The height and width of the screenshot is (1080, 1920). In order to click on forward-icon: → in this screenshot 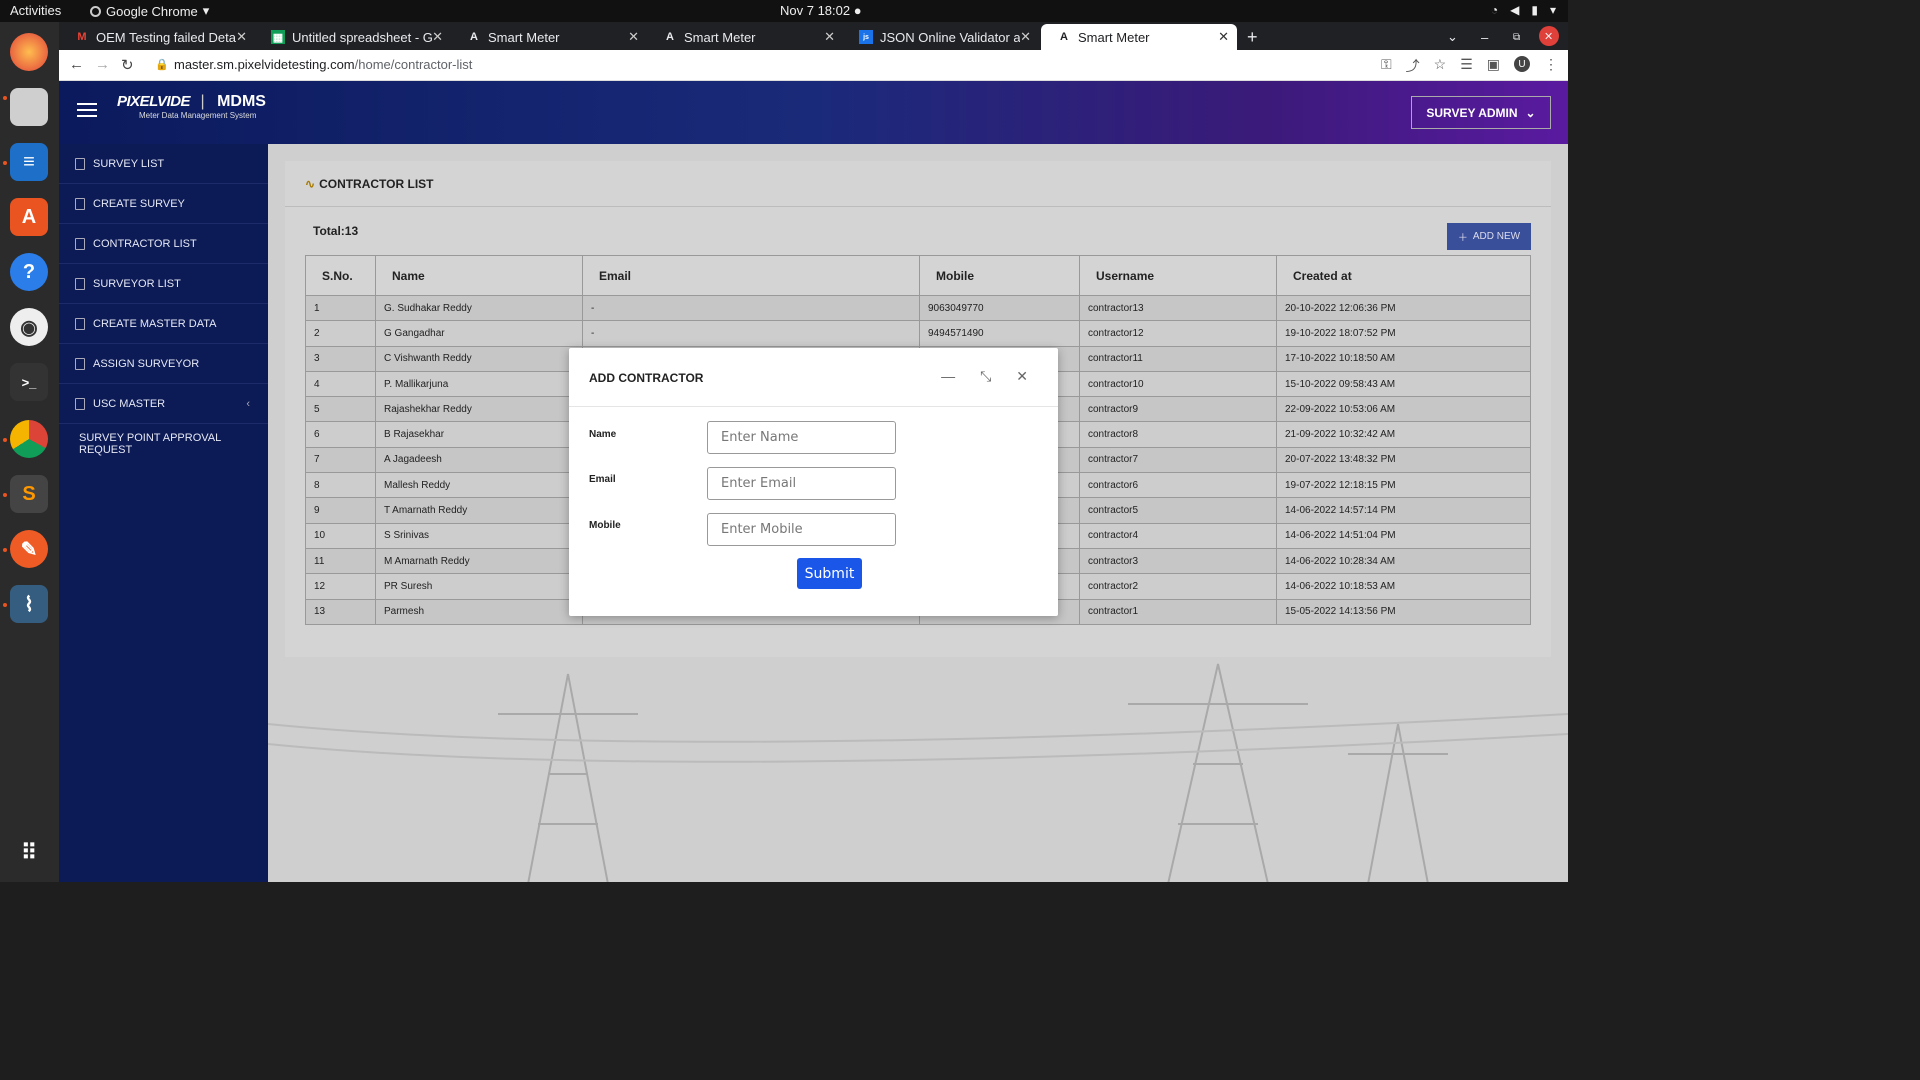, I will do `click(102, 64)`.